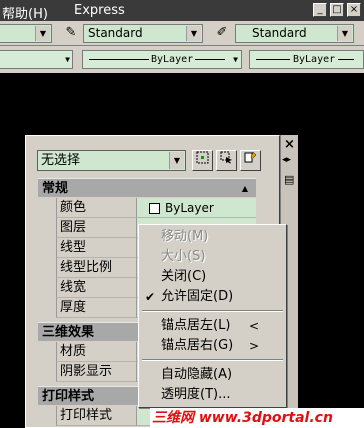 Image resolution: width=364 pixels, height=428 pixels. What do you see at coordinates (182, 11) in the screenshot?
I see `menu-bar: 帮助(H) Express _ □ ×` at bounding box center [182, 11].